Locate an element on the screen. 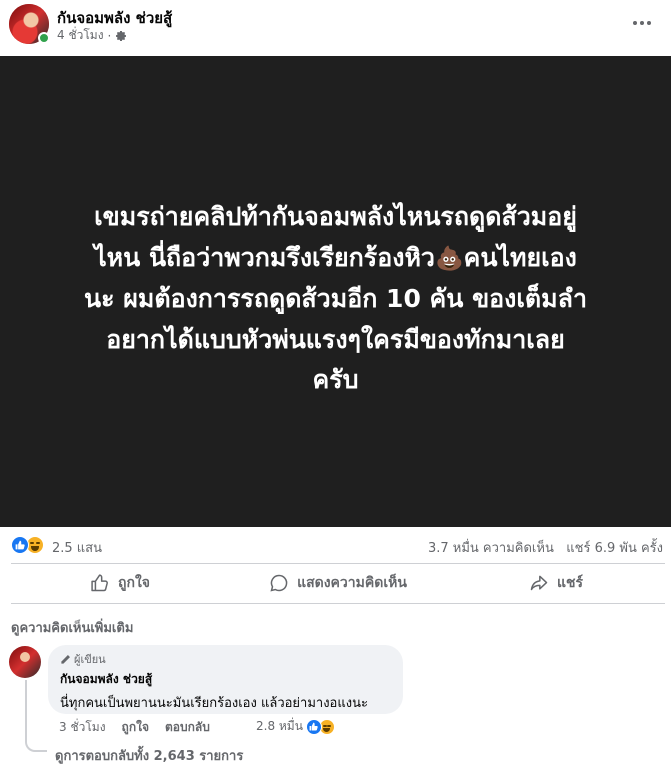 This screenshot has height=768, width=671. post-actions: ถูกใจ แสดงความคิดเห็น แชร์ is located at coordinates (338, 583).